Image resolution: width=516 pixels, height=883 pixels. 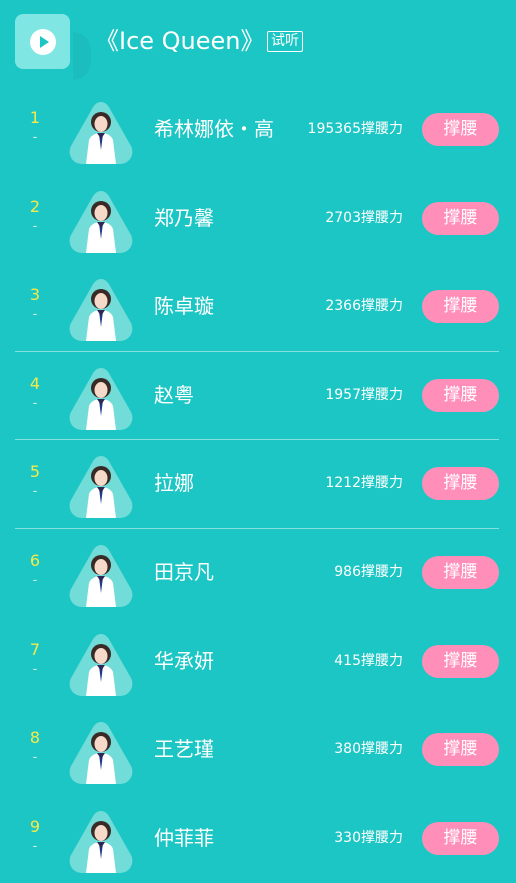 I want to click on rank-number: 2, so click(x=35, y=206).